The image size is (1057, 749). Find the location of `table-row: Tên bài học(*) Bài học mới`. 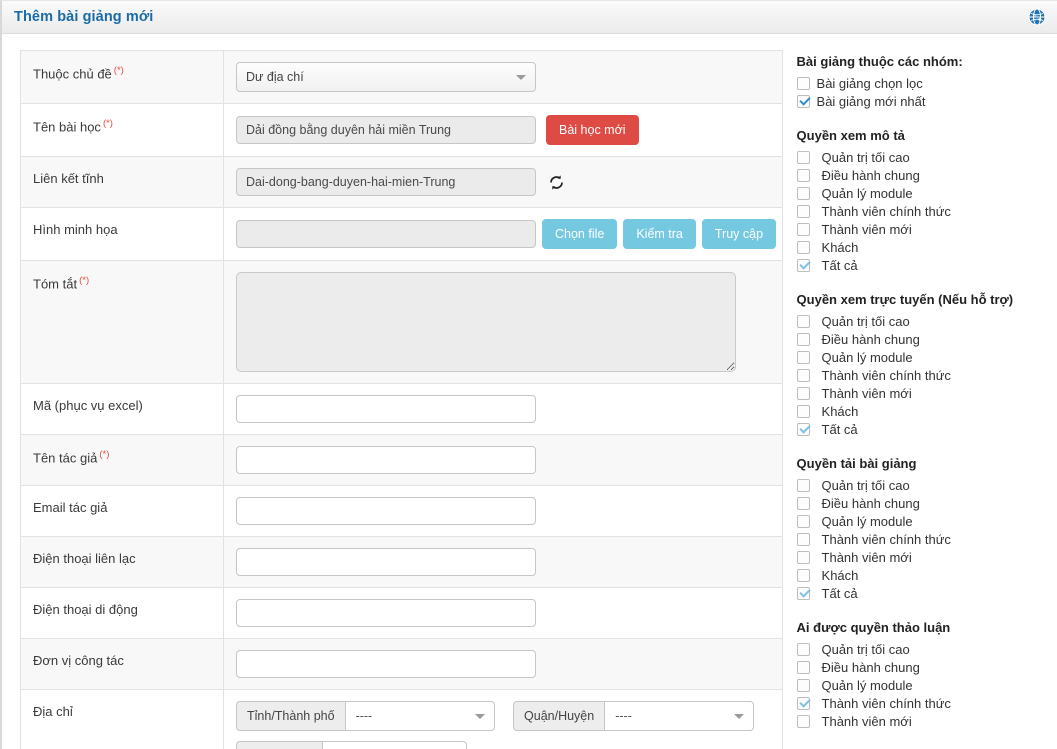

table-row: Tên bài học(*) Bài học mới is located at coordinates (401, 130).